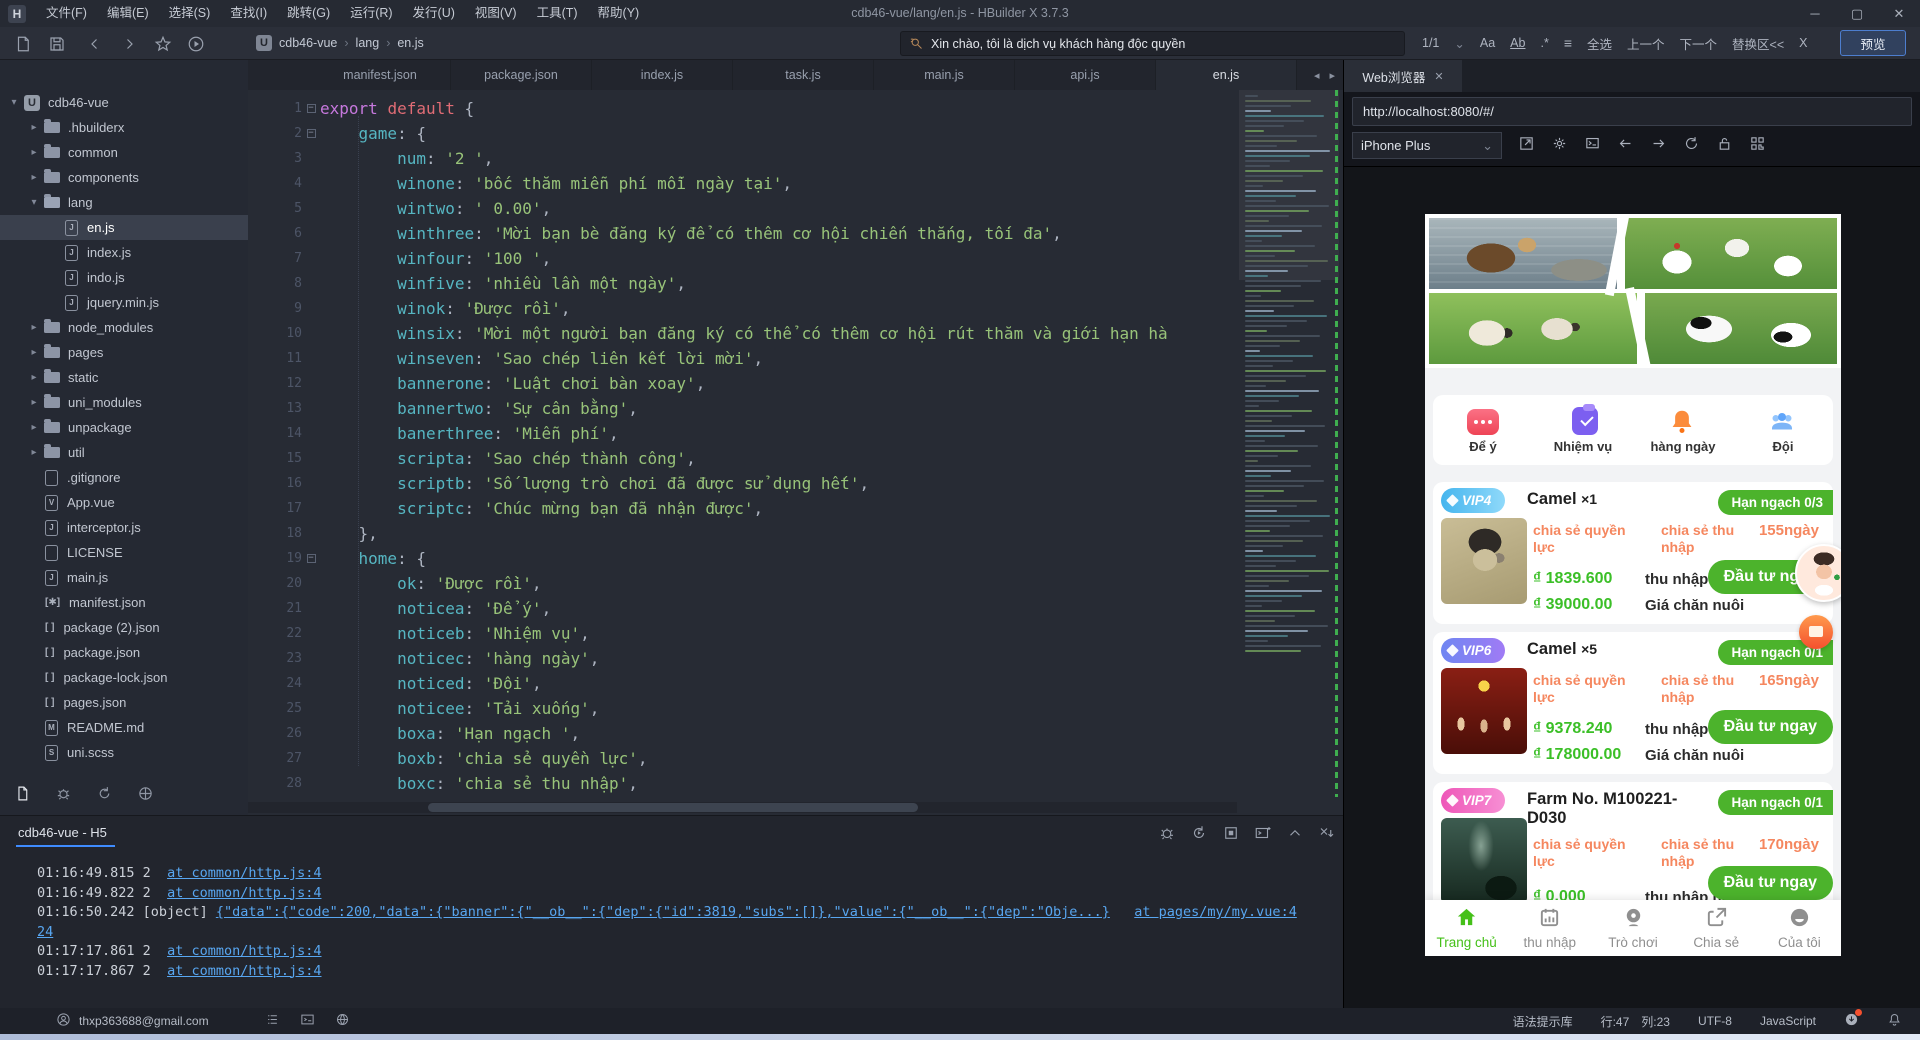 The height and width of the screenshot is (1040, 1920). What do you see at coordinates (190, 13) in the screenshot?
I see `menu-item-2: 选择(S)` at bounding box center [190, 13].